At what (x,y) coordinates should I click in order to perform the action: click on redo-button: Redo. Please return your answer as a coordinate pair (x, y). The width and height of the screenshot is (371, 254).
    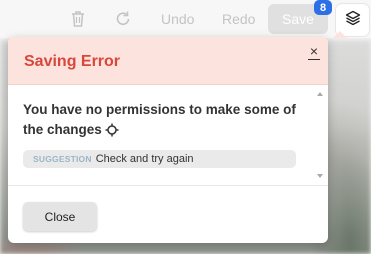
    Looking at the image, I should click on (238, 19).